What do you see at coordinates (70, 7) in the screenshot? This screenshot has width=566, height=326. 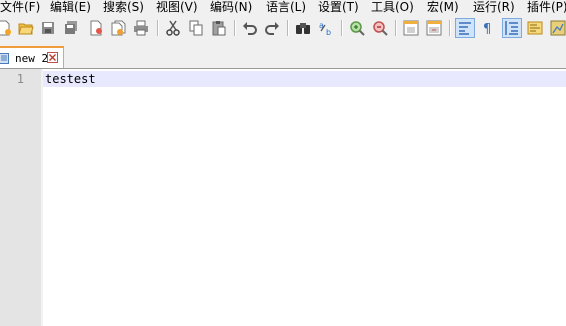 I see `menu-edit: 编辑(E)` at bounding box center [70, 7].